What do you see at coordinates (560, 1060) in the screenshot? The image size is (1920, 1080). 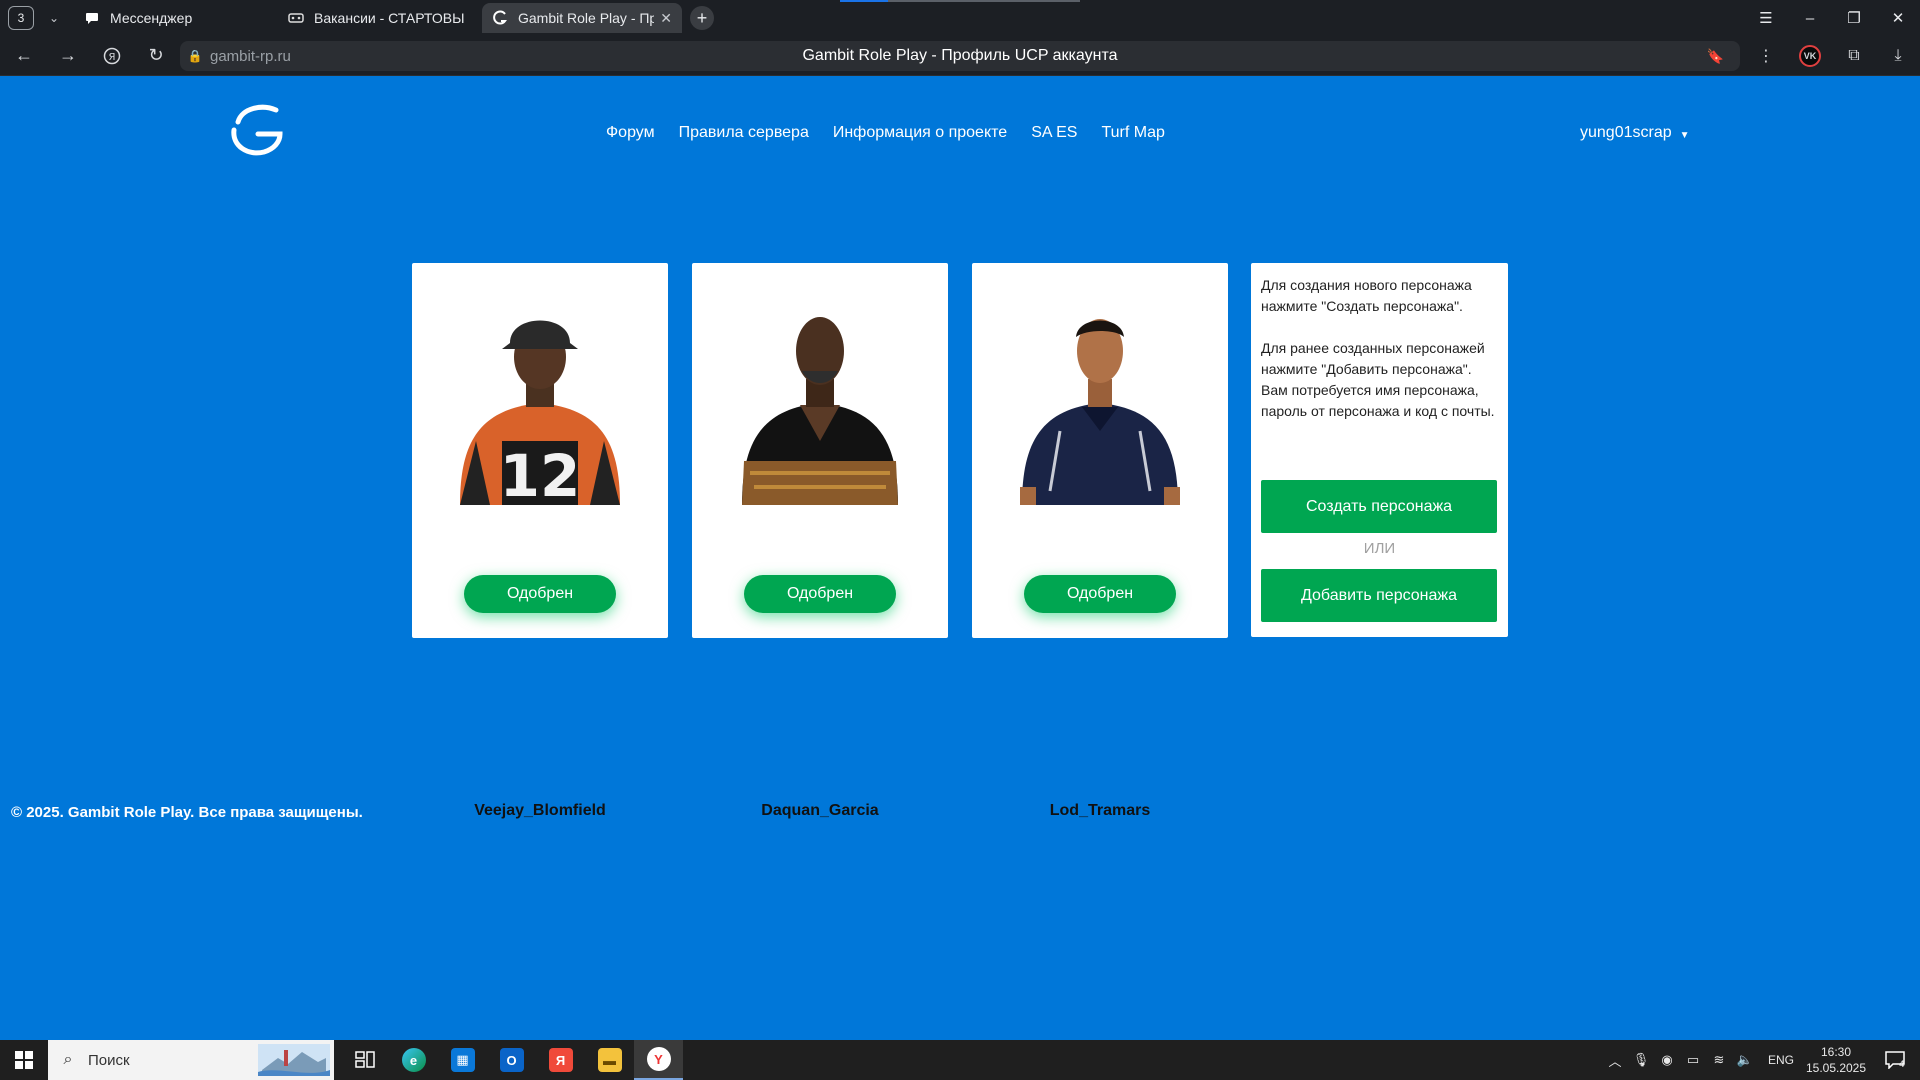 I see `yandex-icon: Я` at bounding box center [560, 1060].